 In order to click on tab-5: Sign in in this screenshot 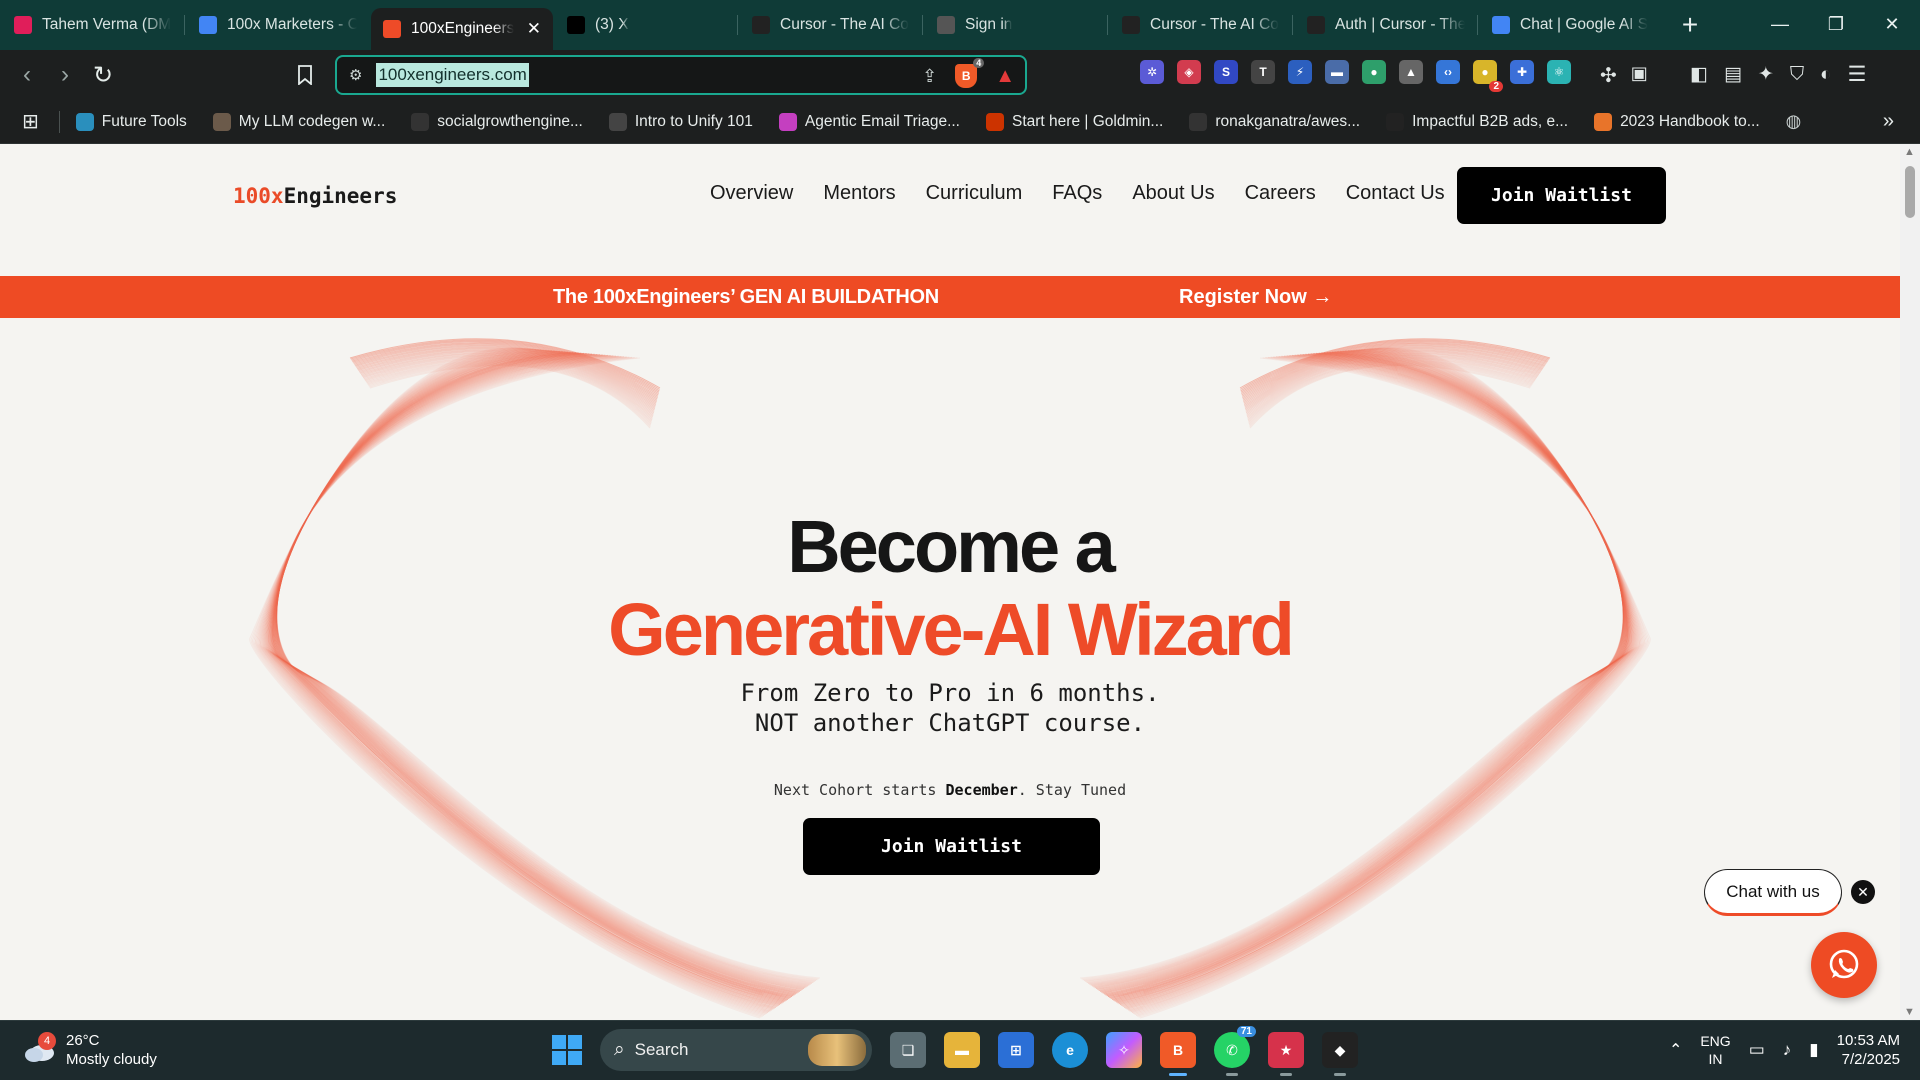, I will do `click(1016, 25)`.